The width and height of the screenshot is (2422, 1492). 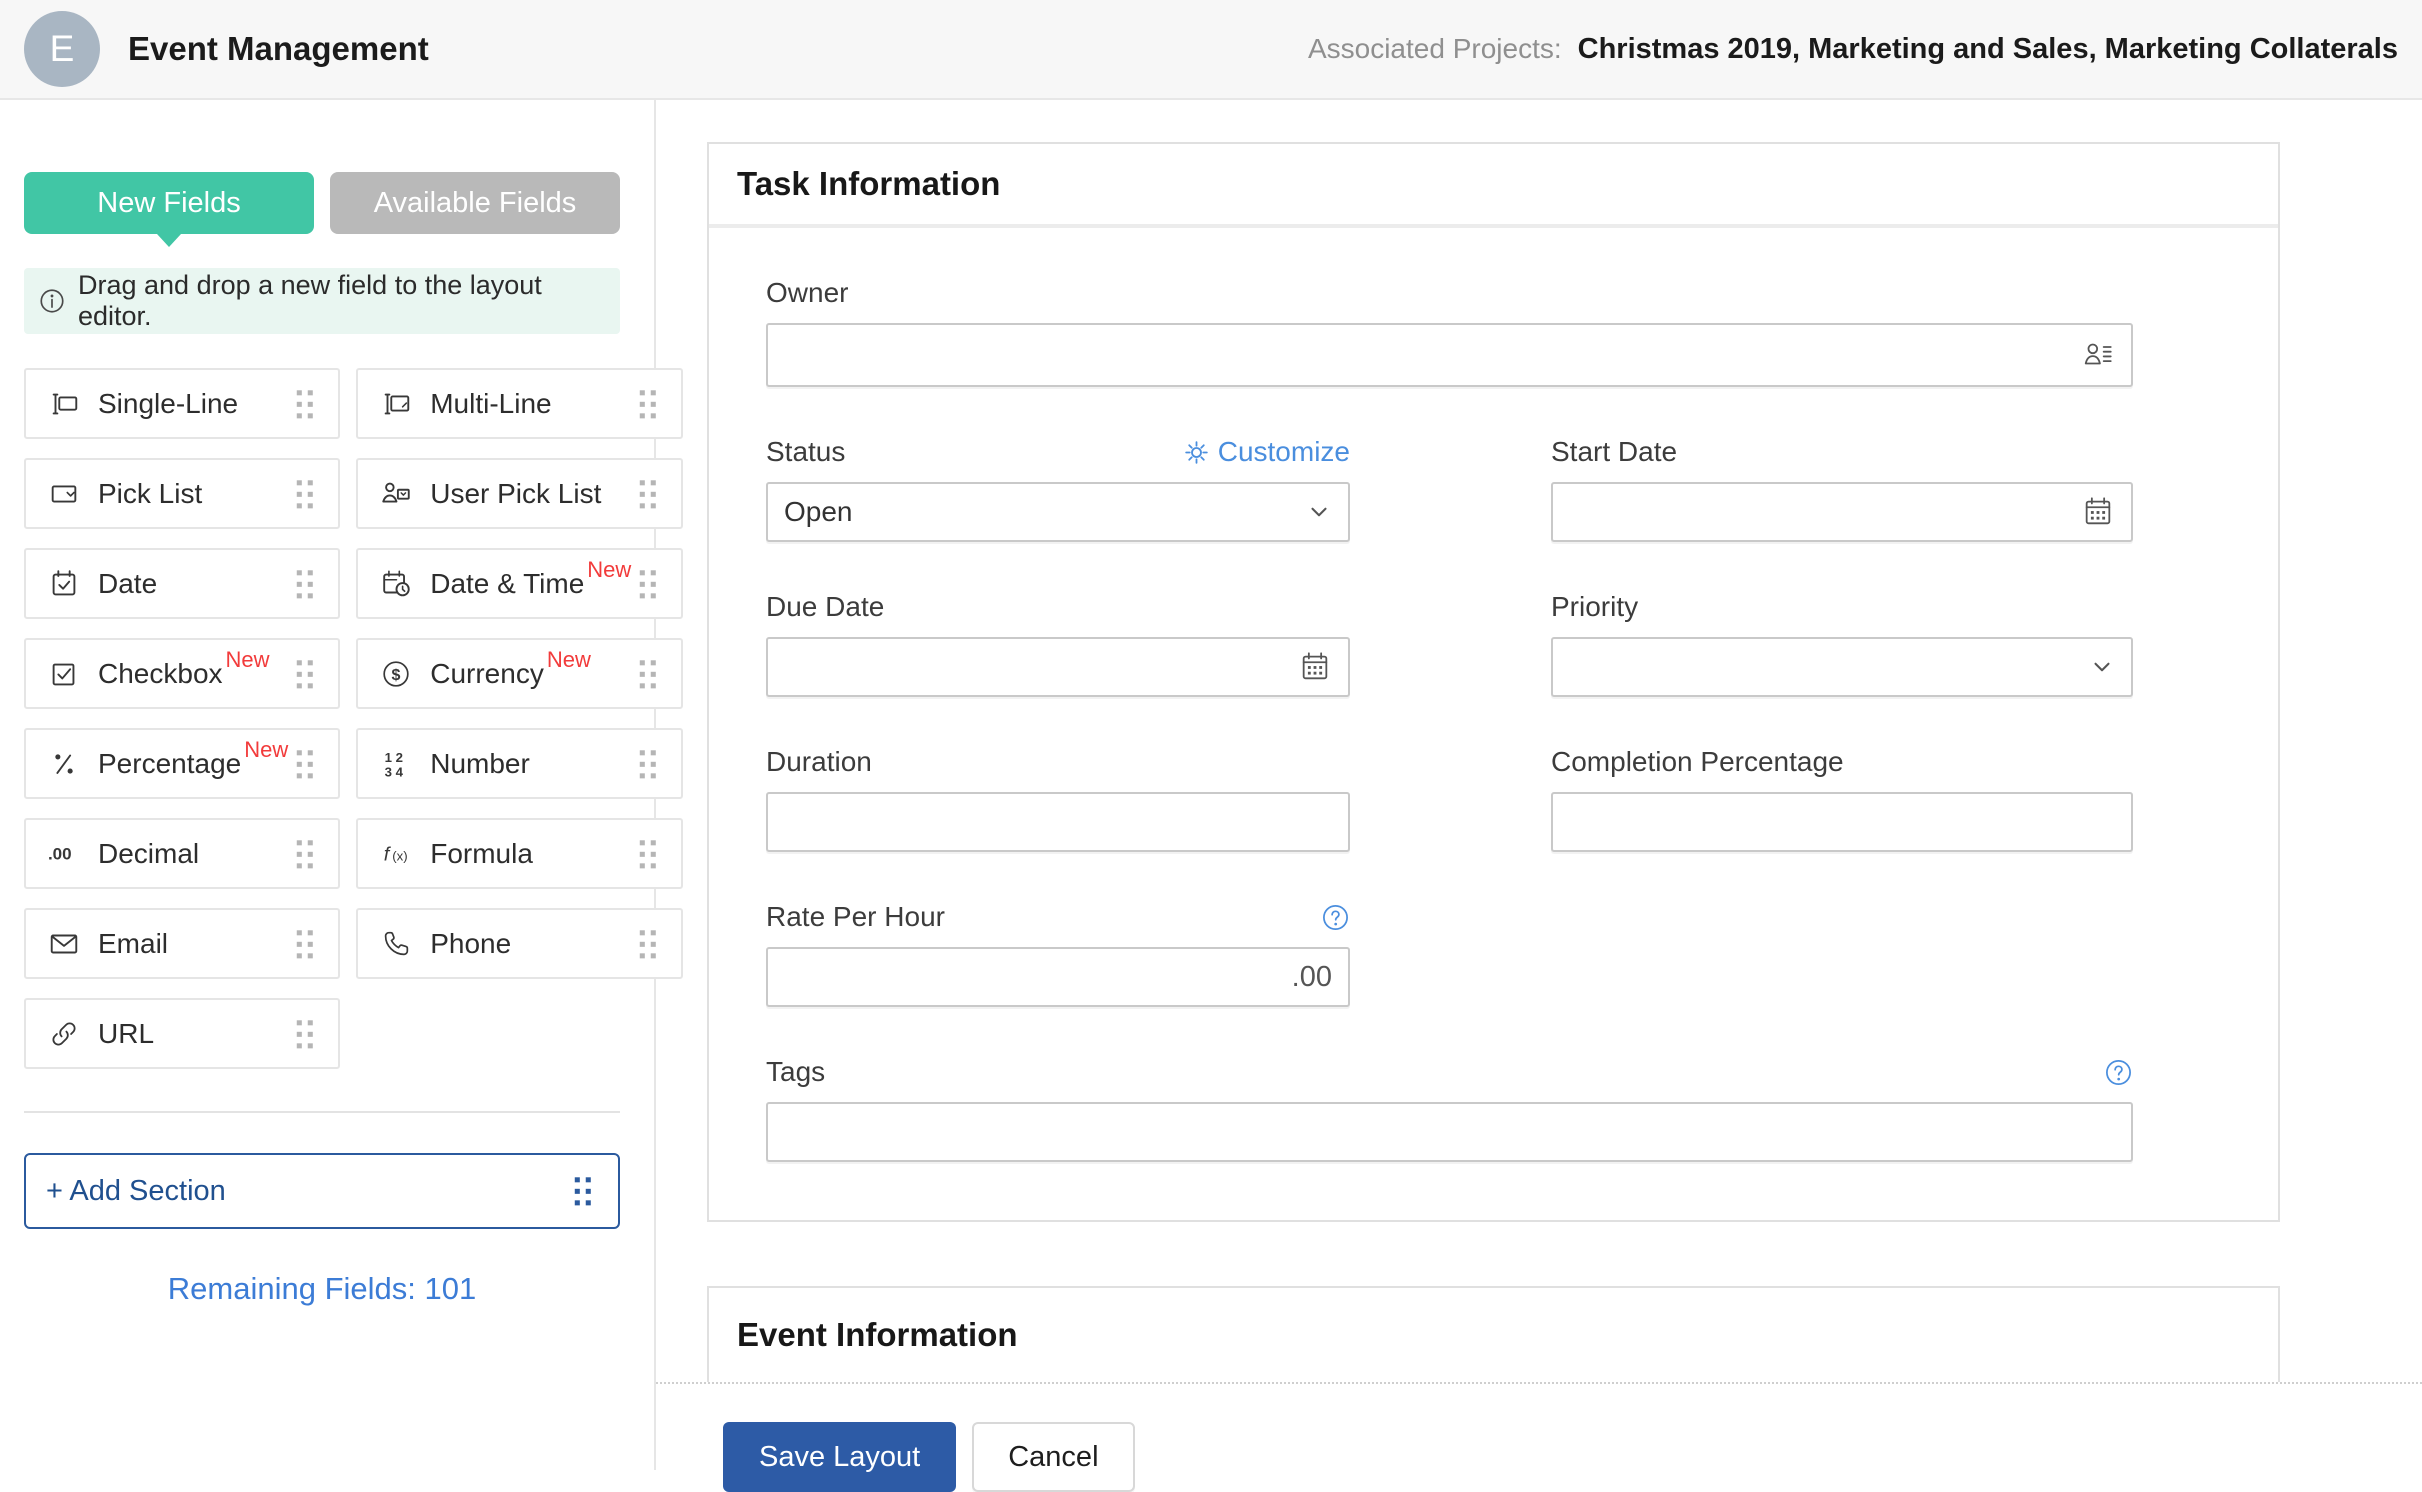 What do you see at coordinates (169, 203) in the screenshot?
I see `tab-new-fields: New Fields` at bounding box center [169, 203].